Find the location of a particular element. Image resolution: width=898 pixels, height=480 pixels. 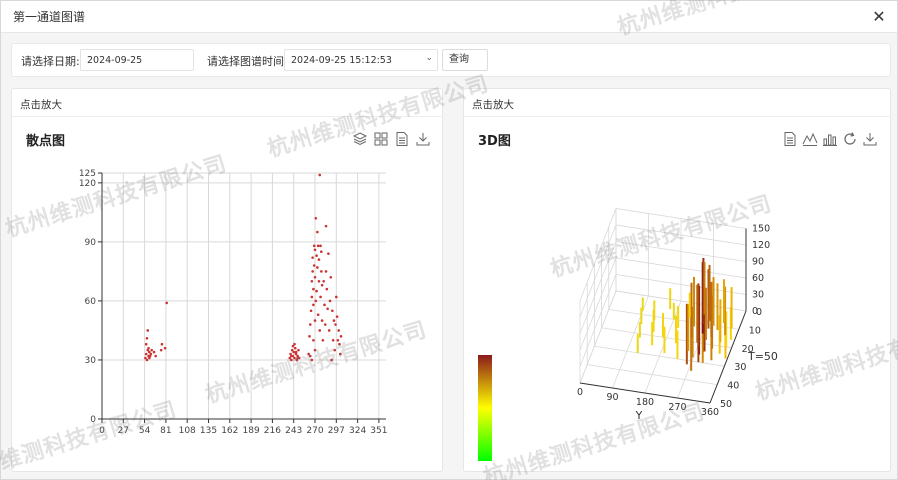

x-tick-label: 297 is located at coordinates (336, 431).